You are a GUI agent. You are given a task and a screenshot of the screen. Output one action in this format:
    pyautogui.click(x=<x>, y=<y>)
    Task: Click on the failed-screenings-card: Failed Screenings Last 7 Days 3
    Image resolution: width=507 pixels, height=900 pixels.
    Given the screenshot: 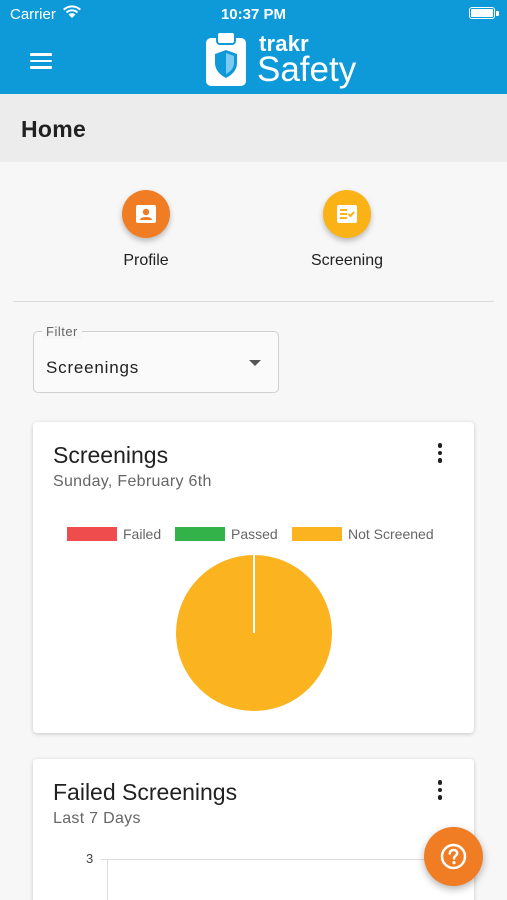 What is the action you would take?
    pyautogui.click(x=253, y=829)
    